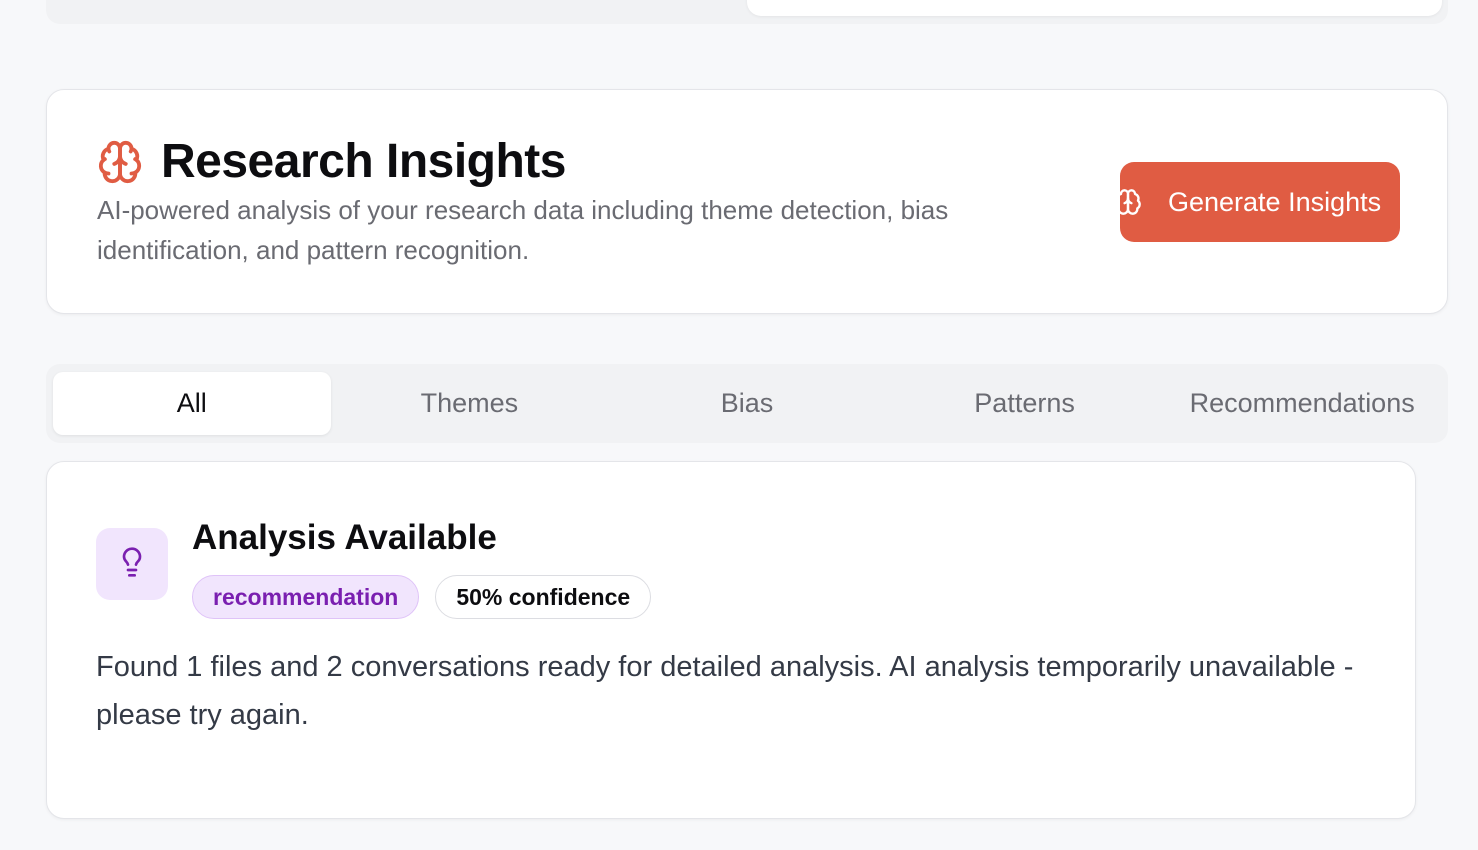 The image size is (1478, 850). Describe the element at coordinates (192, 403) in the screenshot. I see `tab-all: All` at that location.